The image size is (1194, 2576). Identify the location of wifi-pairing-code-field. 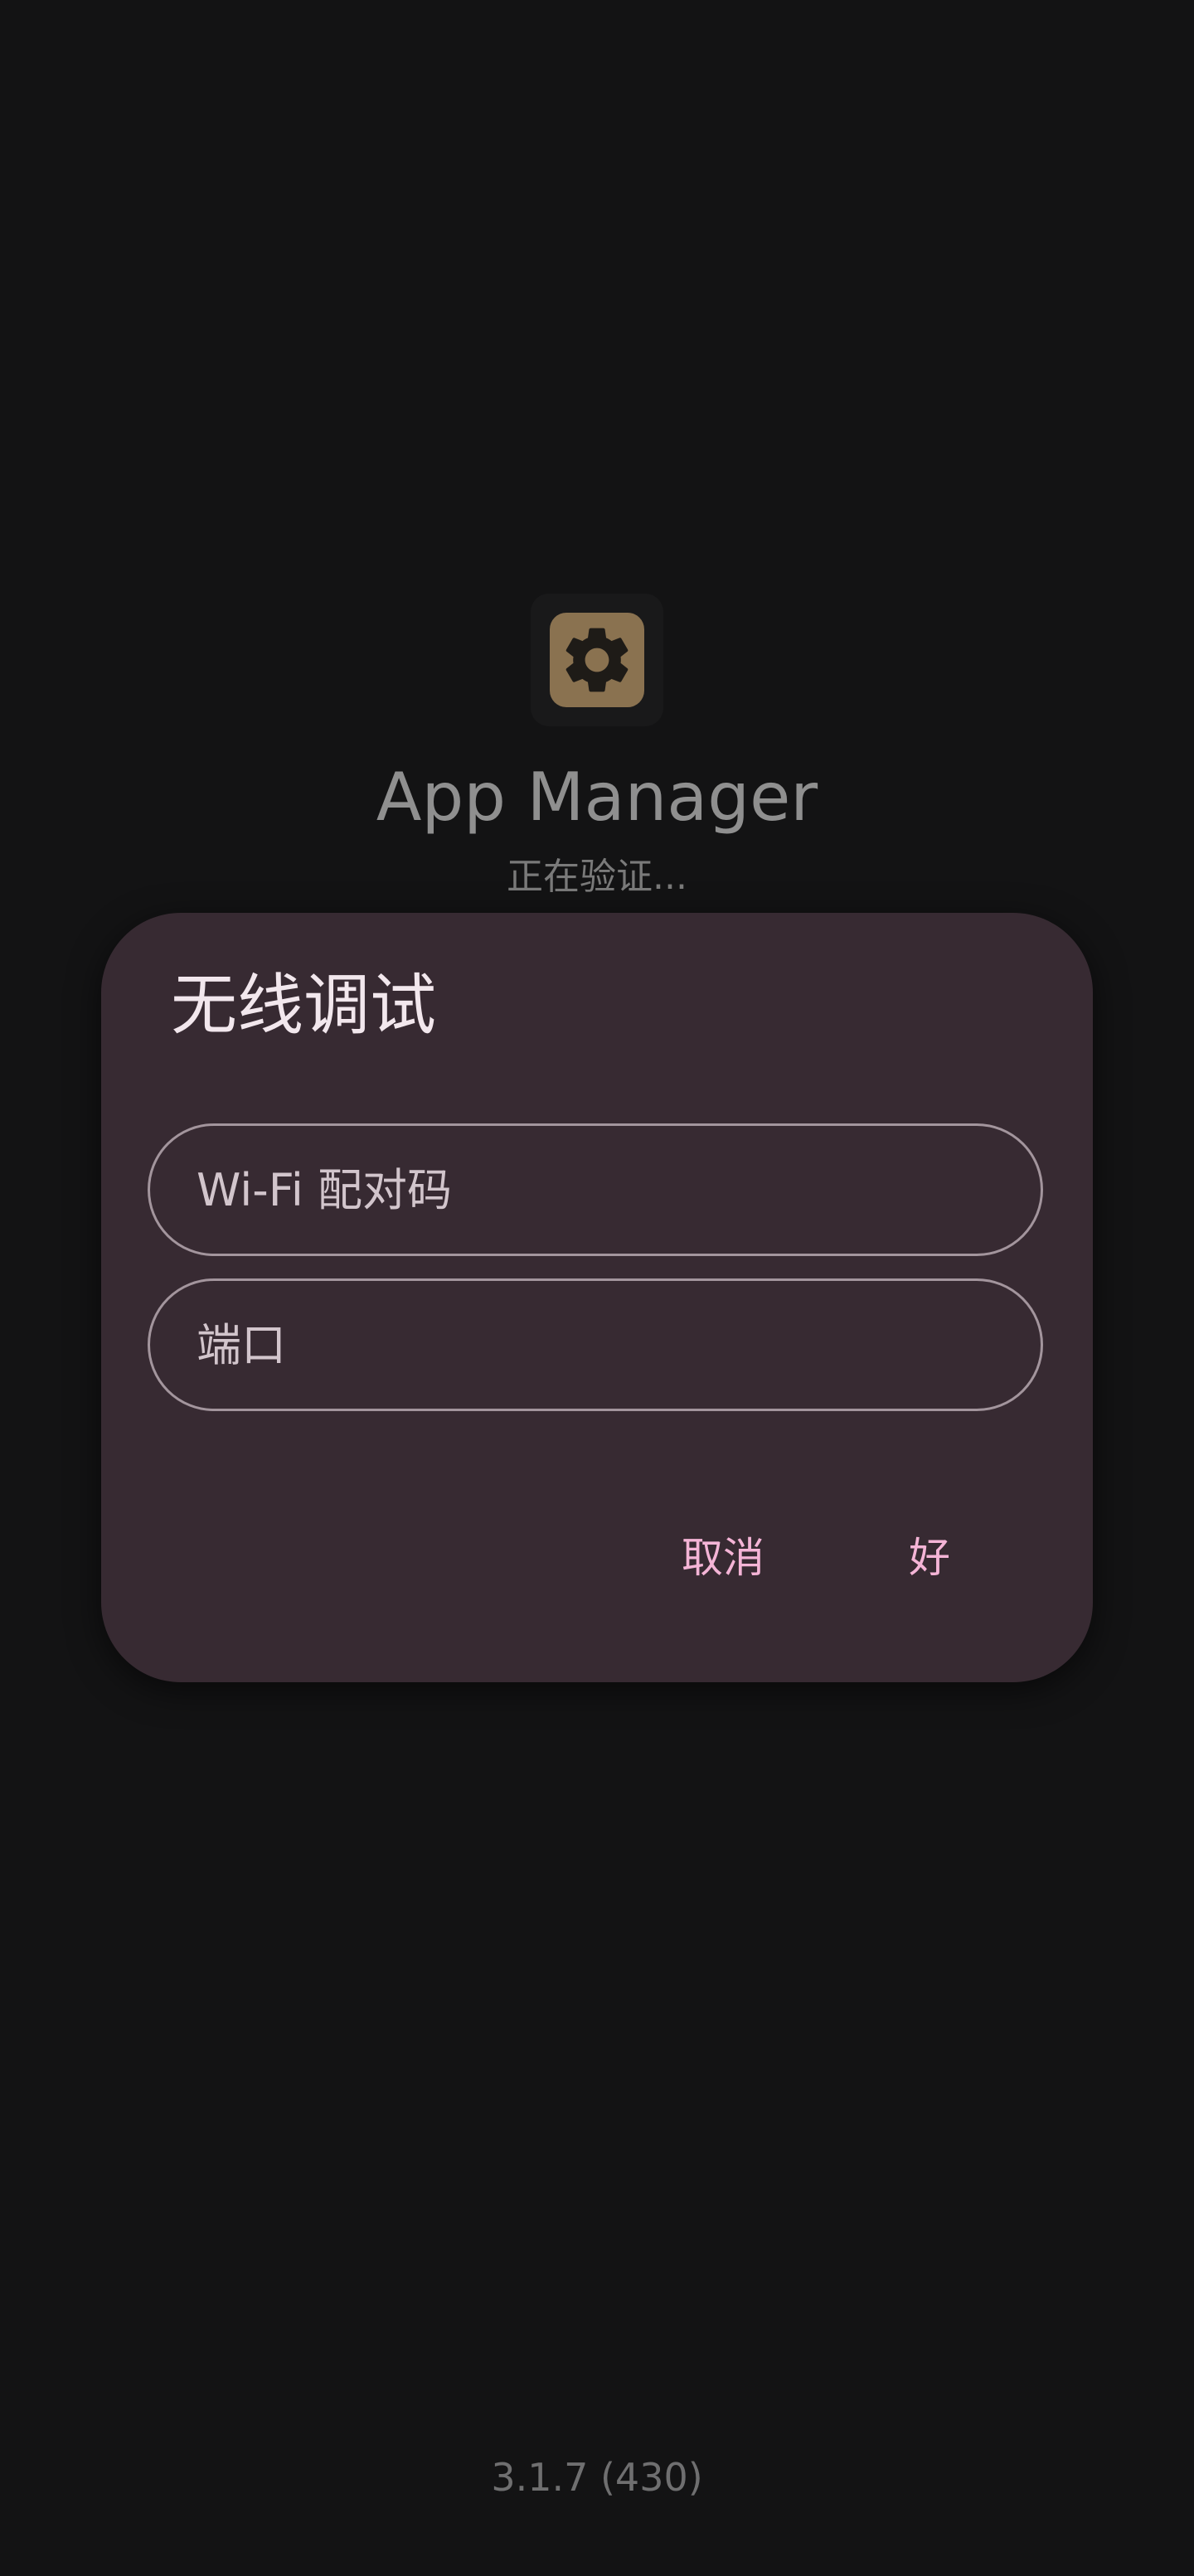
(595, 1189).